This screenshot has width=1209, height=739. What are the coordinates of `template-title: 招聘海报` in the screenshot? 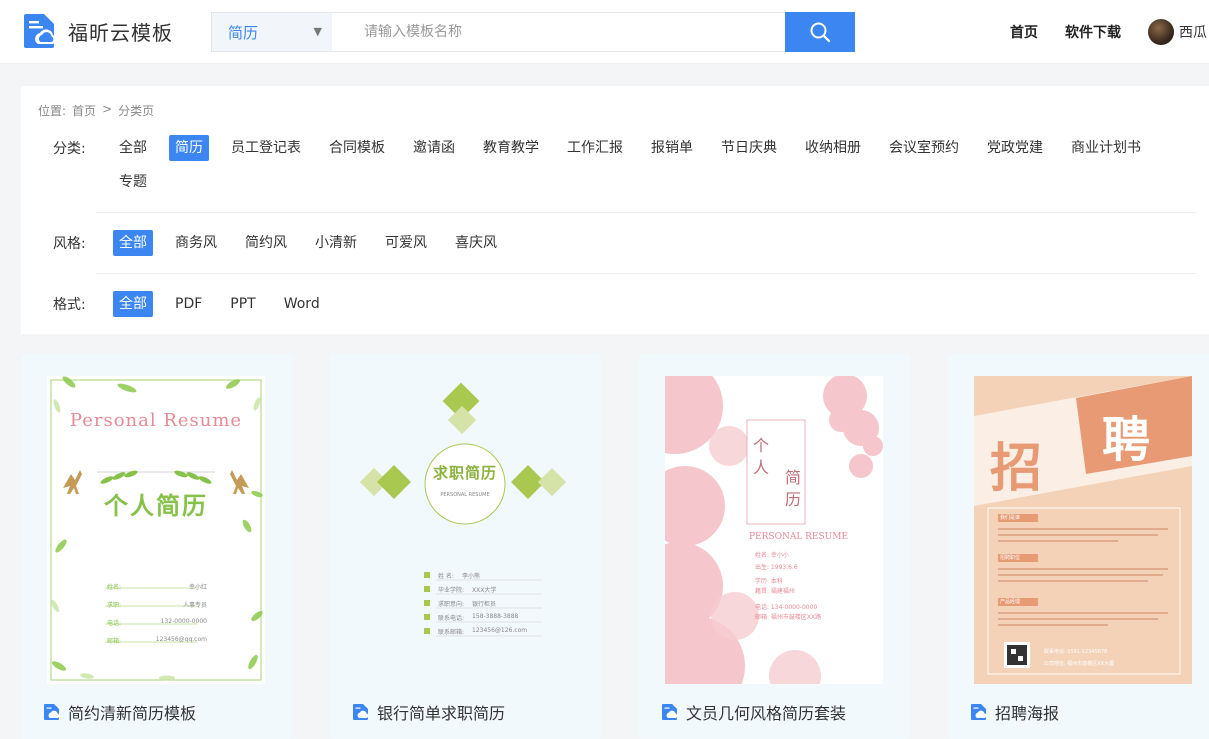 It's located at (1014, 712).